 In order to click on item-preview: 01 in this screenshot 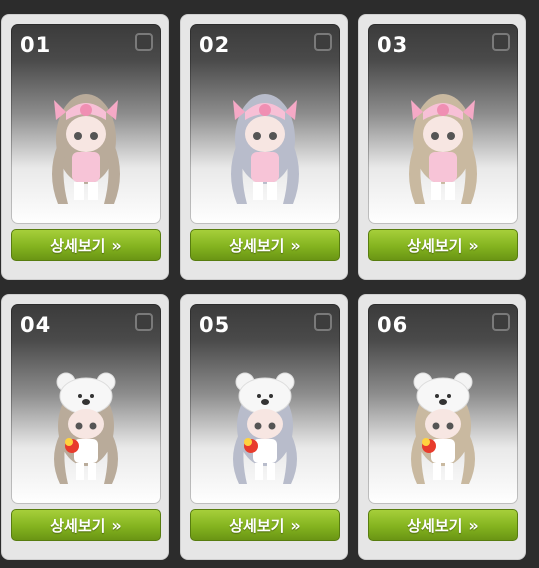, I will do `click(86, 124)`.